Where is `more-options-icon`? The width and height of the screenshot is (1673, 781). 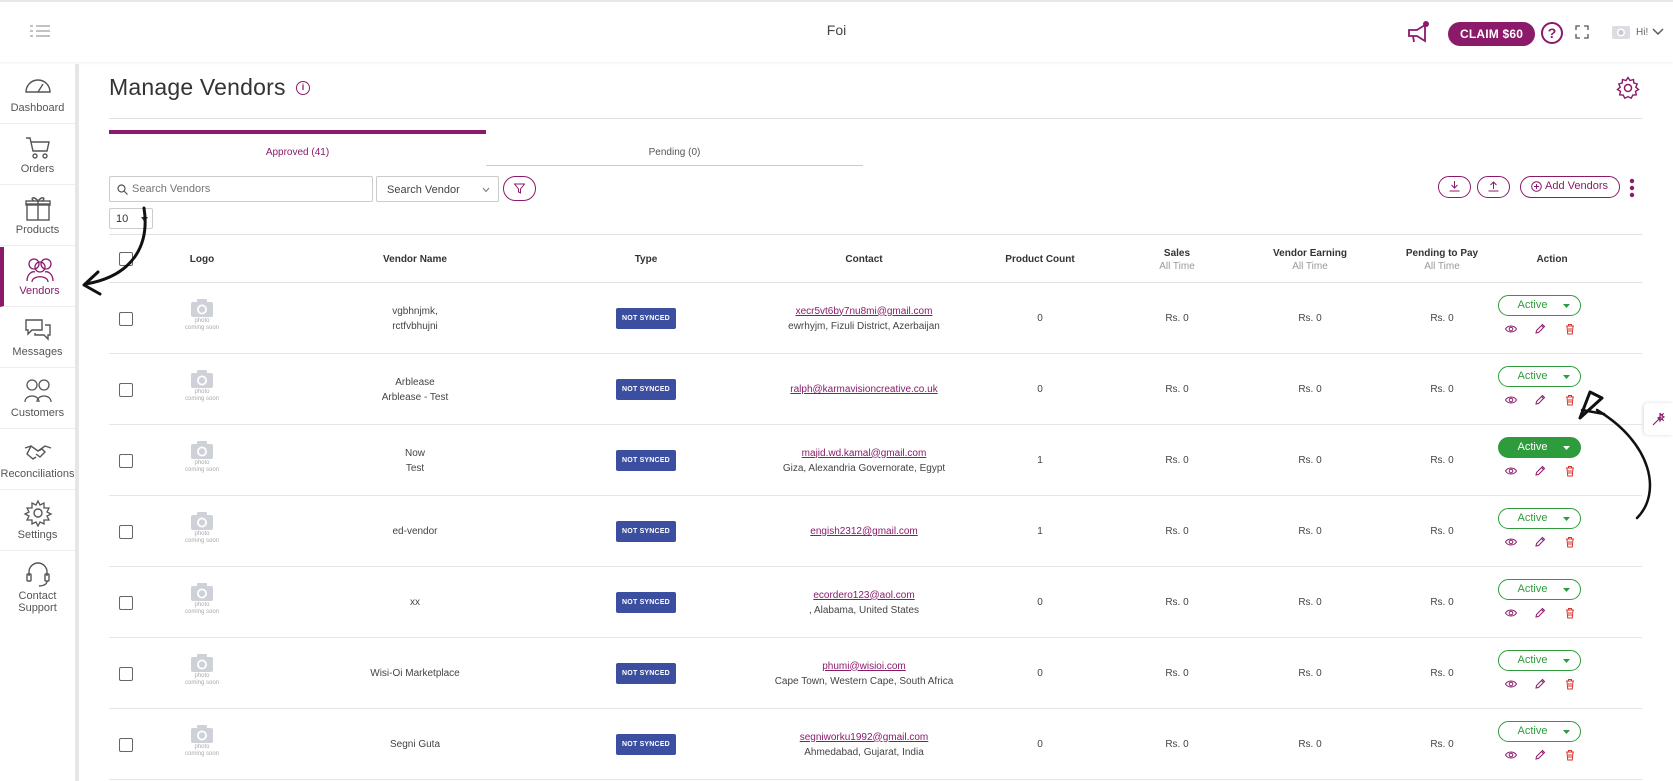
more-options-icon is located at coordinates (1632, 188).